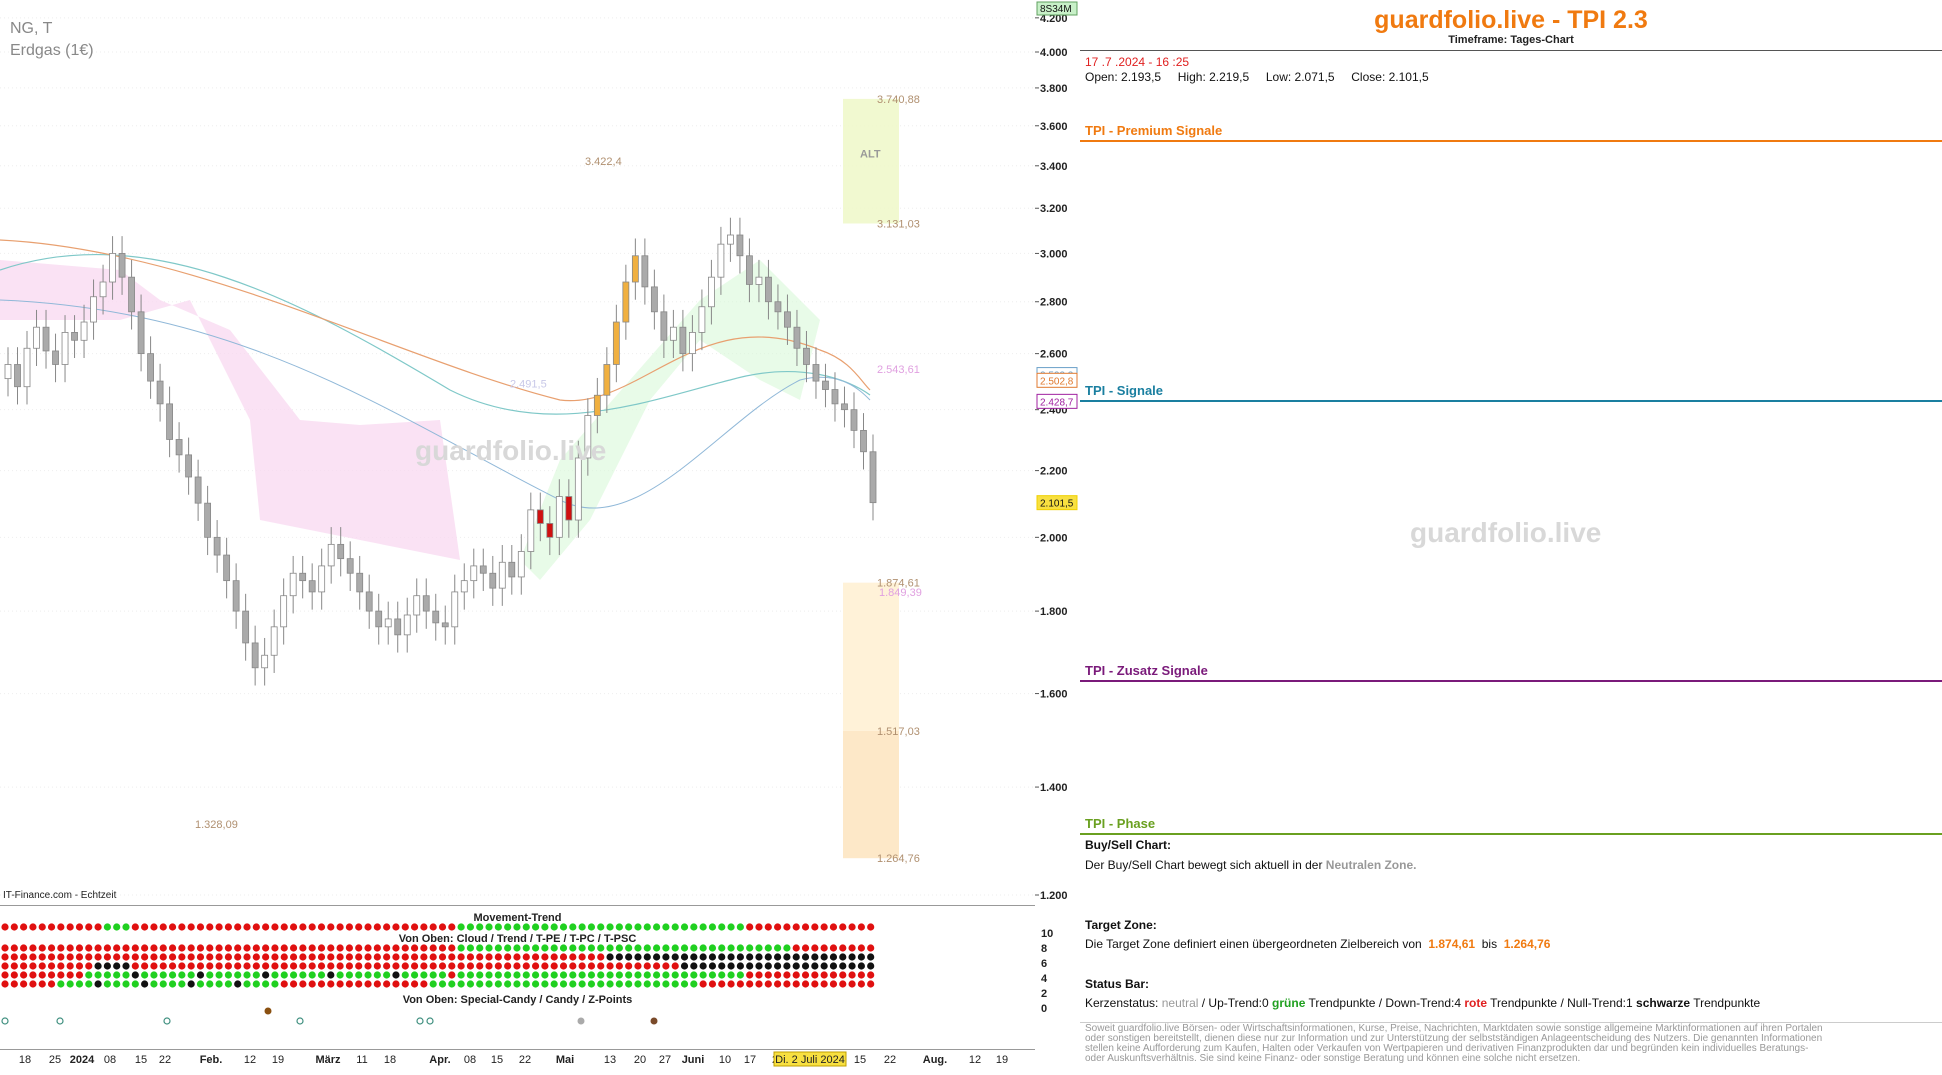 The image size is (1942, 1075). Describe the element at coordinates (31, 28) in the screenshot. I see `chart-symbol: NG, T` at that location.